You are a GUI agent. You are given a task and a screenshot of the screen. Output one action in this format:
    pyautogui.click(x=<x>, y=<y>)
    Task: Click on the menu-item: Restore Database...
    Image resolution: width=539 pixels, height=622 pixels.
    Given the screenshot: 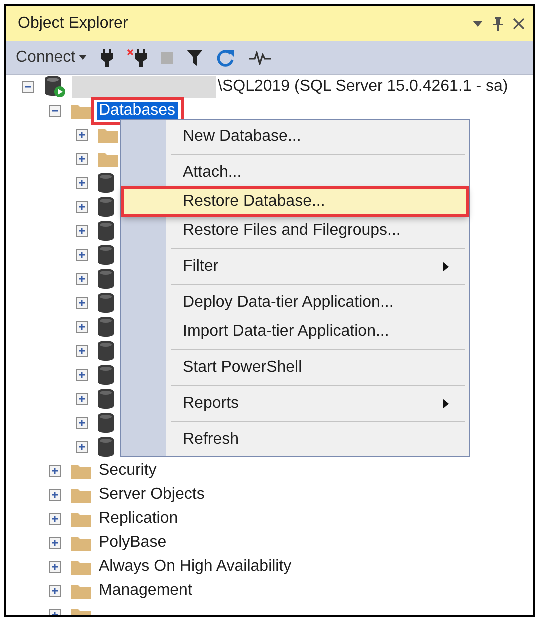 What is the action you would take?
    pyautogui.click(x=295, y=201)
    